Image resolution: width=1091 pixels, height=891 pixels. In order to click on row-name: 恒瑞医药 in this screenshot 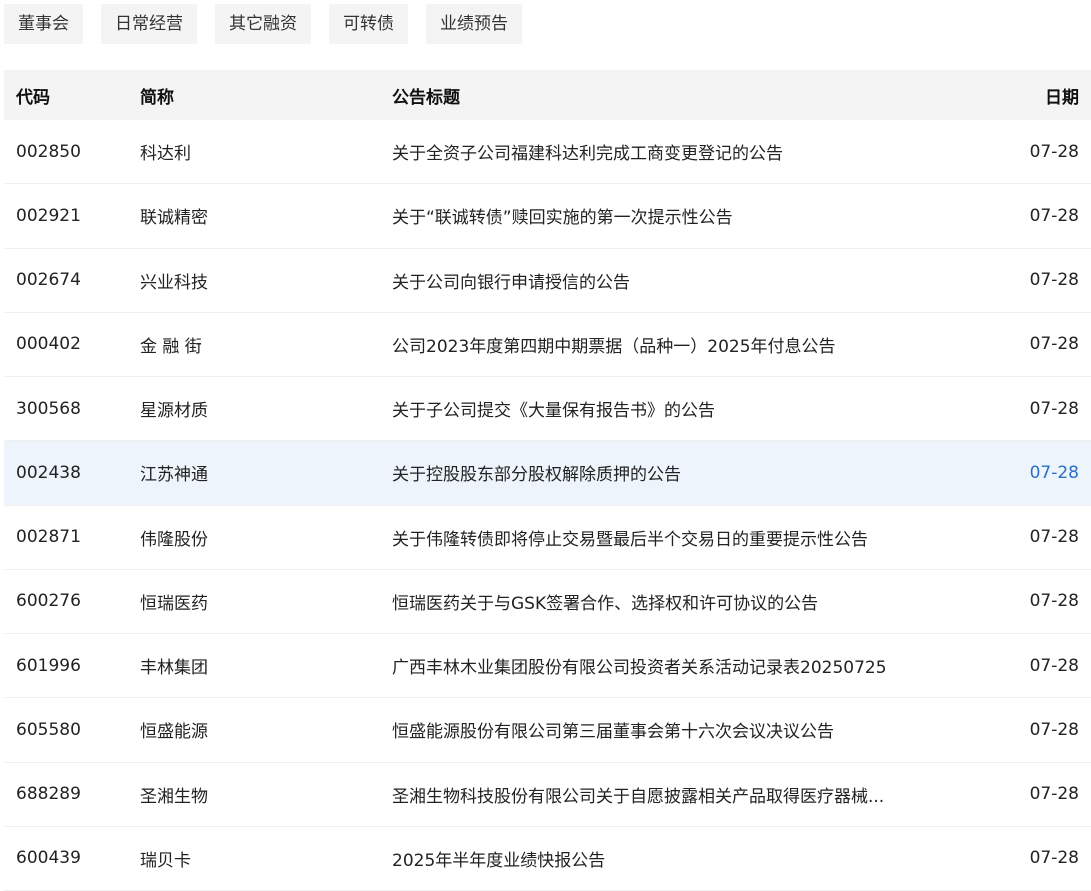, I will do `click(174, 603)`.